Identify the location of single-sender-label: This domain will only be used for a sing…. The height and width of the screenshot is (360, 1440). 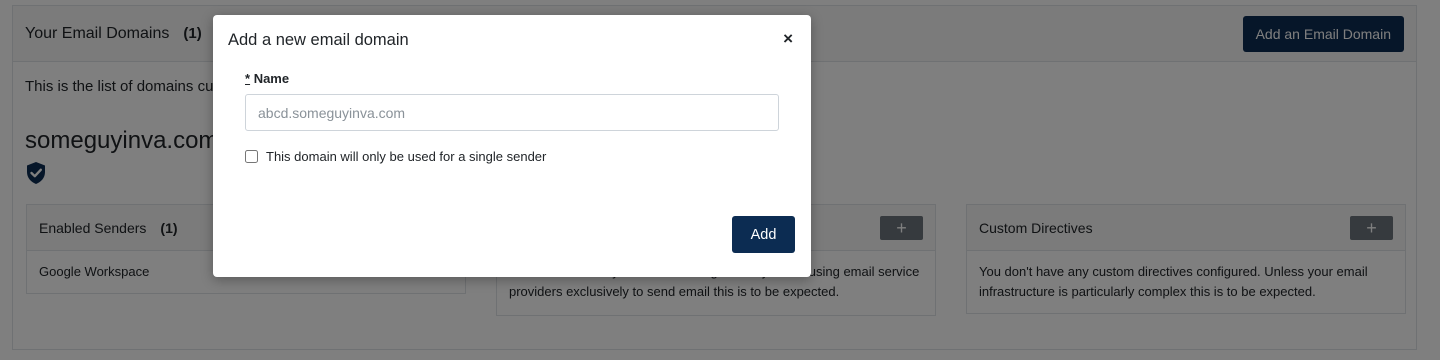
(406, 156).